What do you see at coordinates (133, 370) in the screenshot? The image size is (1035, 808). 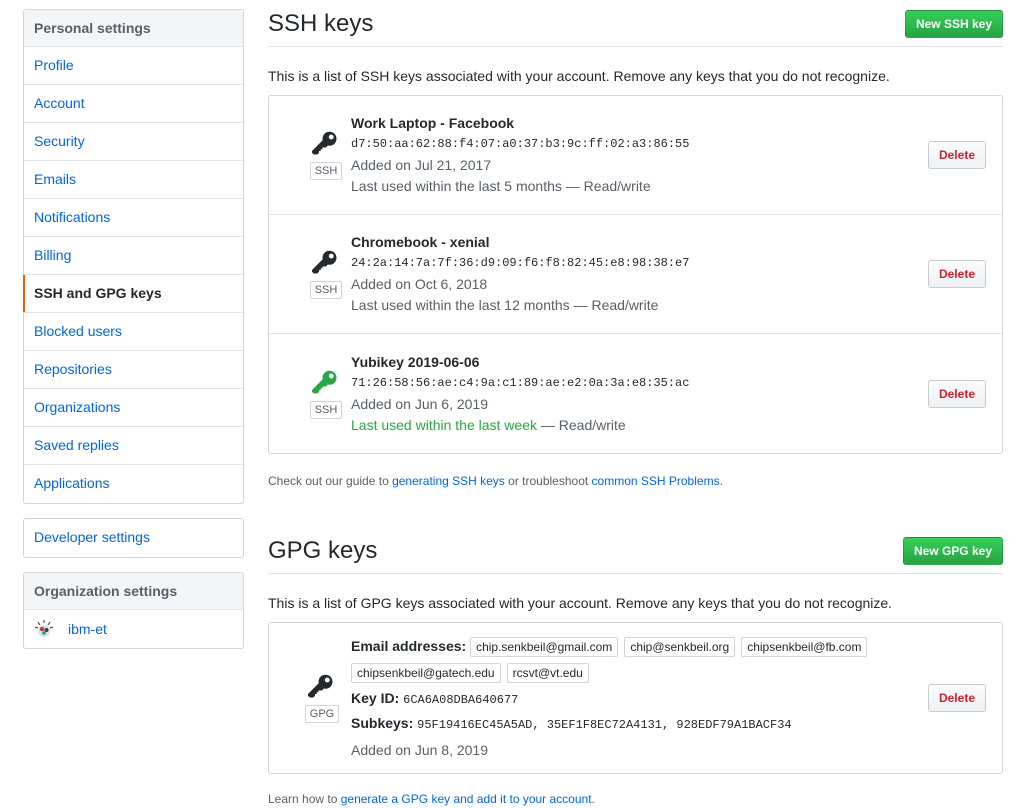 I see `sidebar-item-repositories: Repositories` at bounding box center [133, 370].